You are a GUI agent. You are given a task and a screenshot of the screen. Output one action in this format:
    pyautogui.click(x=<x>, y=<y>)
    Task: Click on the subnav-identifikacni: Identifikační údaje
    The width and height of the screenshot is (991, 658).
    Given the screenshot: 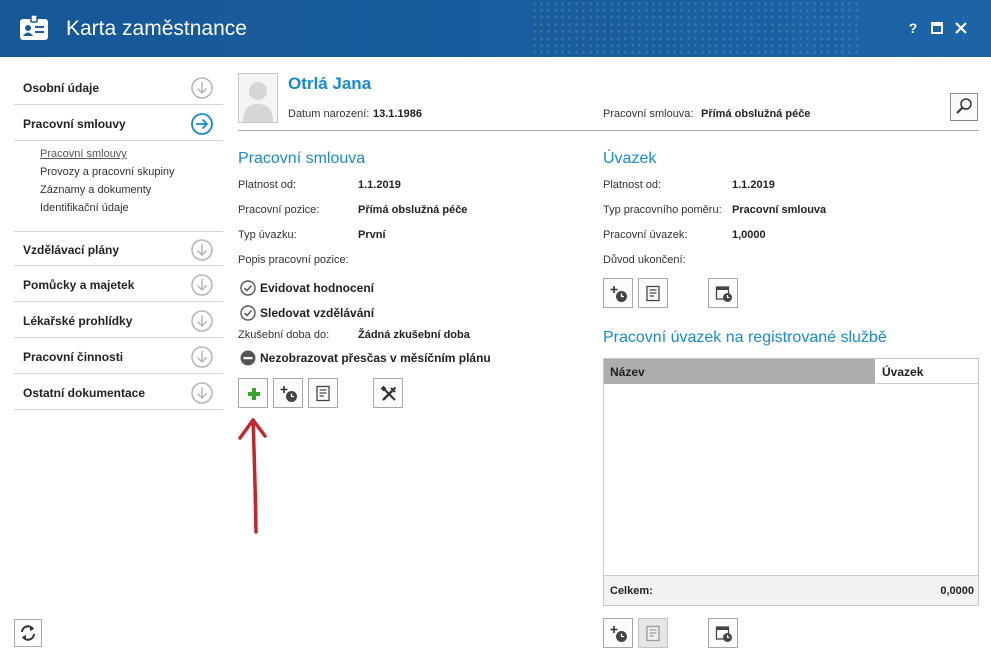 What is the action you would take?
    pyautogui.click(x=84, y=208)
    